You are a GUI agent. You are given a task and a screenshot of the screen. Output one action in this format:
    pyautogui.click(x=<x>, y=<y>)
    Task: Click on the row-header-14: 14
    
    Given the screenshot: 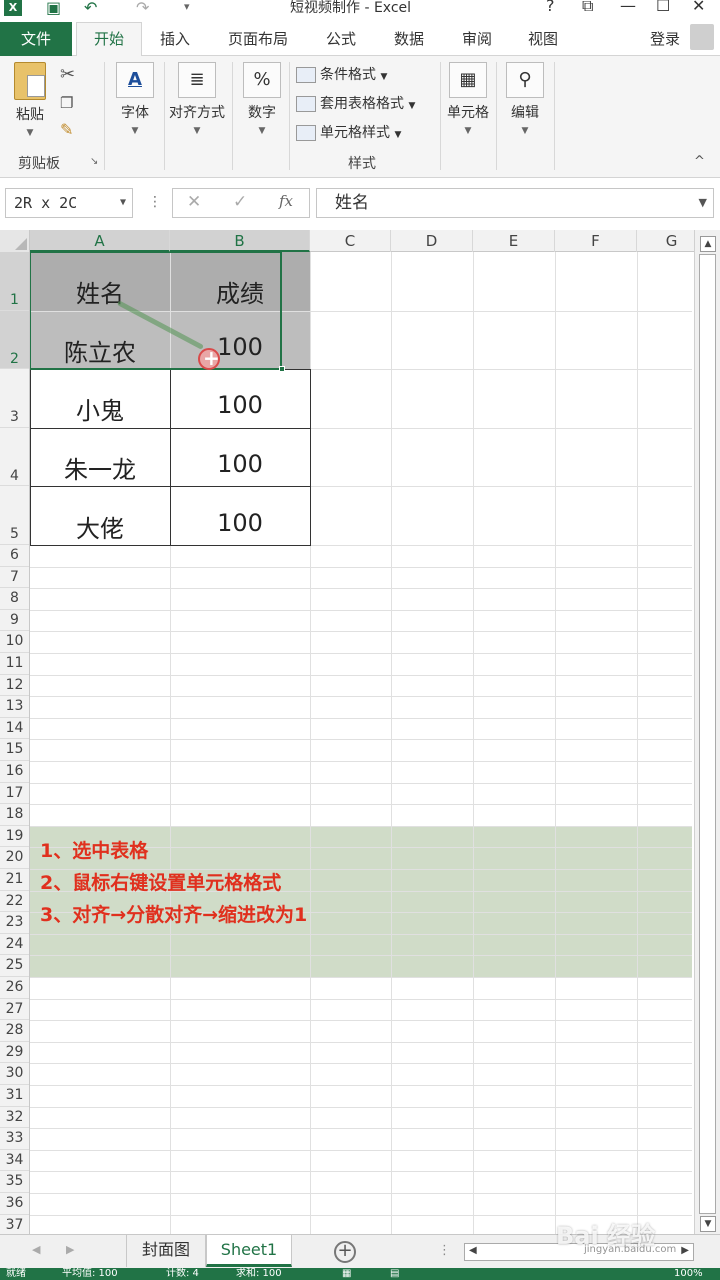 What is the action you would take?
    pyautogui.click(x=14, y=729)
    